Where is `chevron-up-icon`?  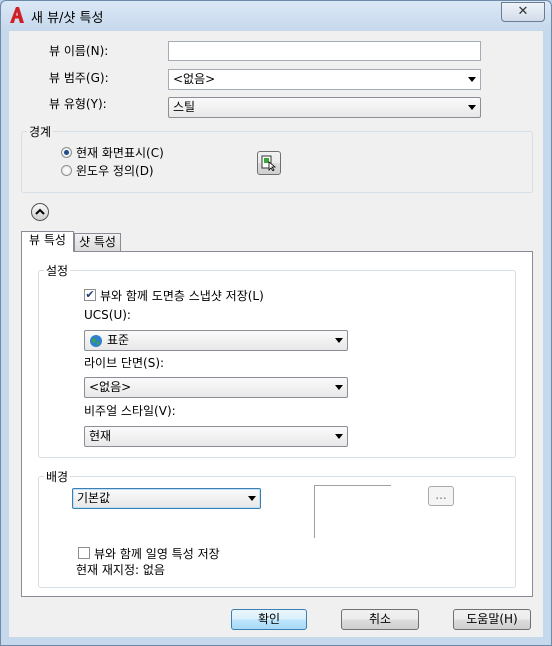
chevron-up-icon is located at coordinates (40, 211).